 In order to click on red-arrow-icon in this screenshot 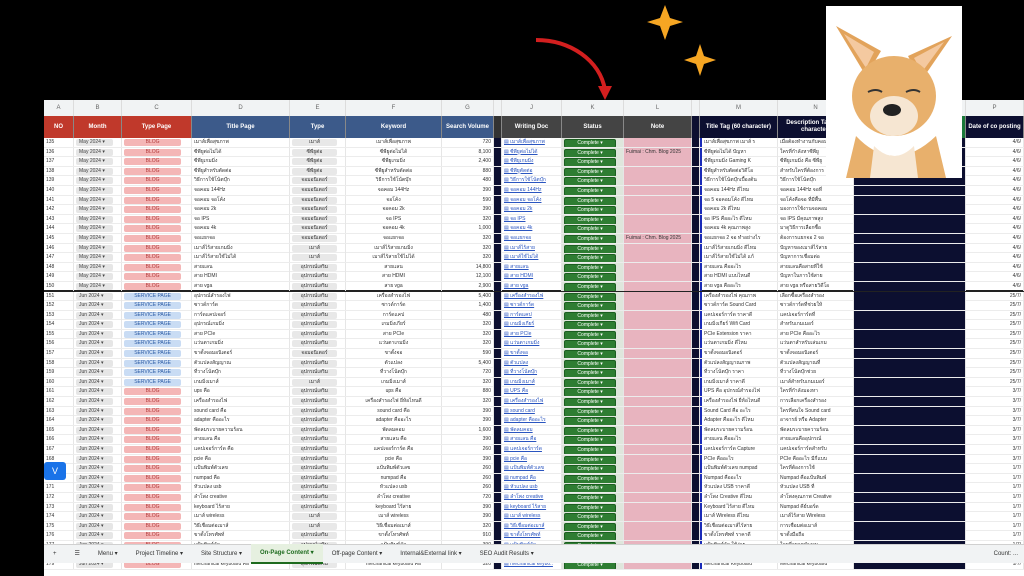, I will do `click(571, 64)`.